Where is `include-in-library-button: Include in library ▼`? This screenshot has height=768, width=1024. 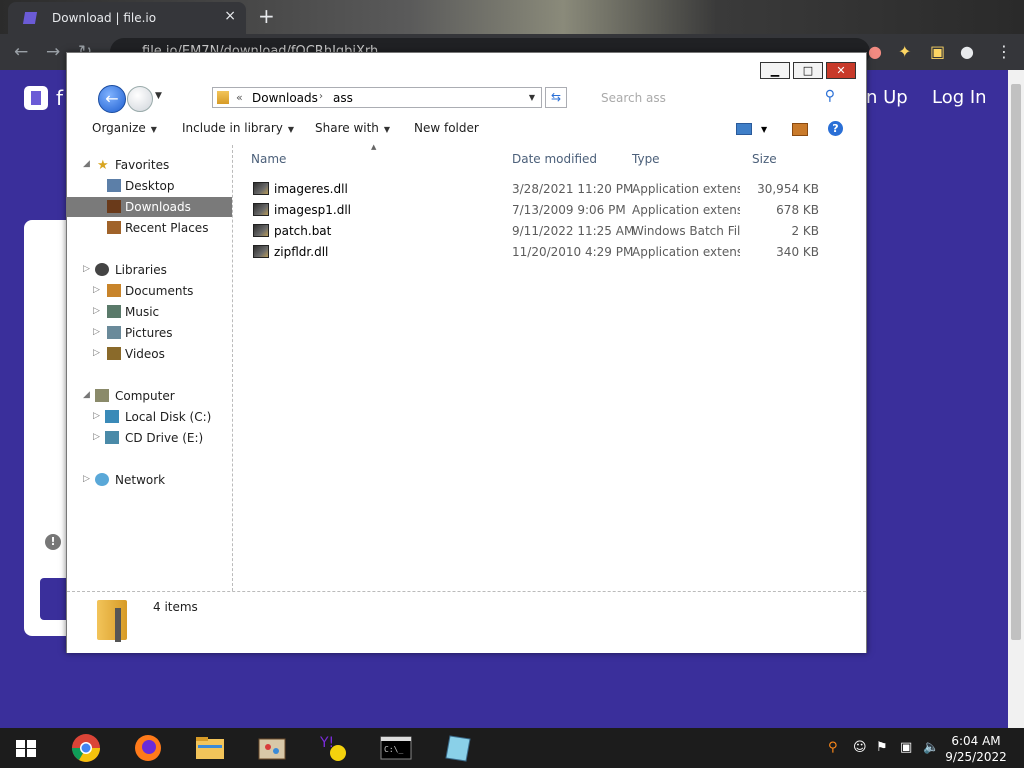 include-in-library-button: Include in library ▼ is located at coordinates (238, 128).